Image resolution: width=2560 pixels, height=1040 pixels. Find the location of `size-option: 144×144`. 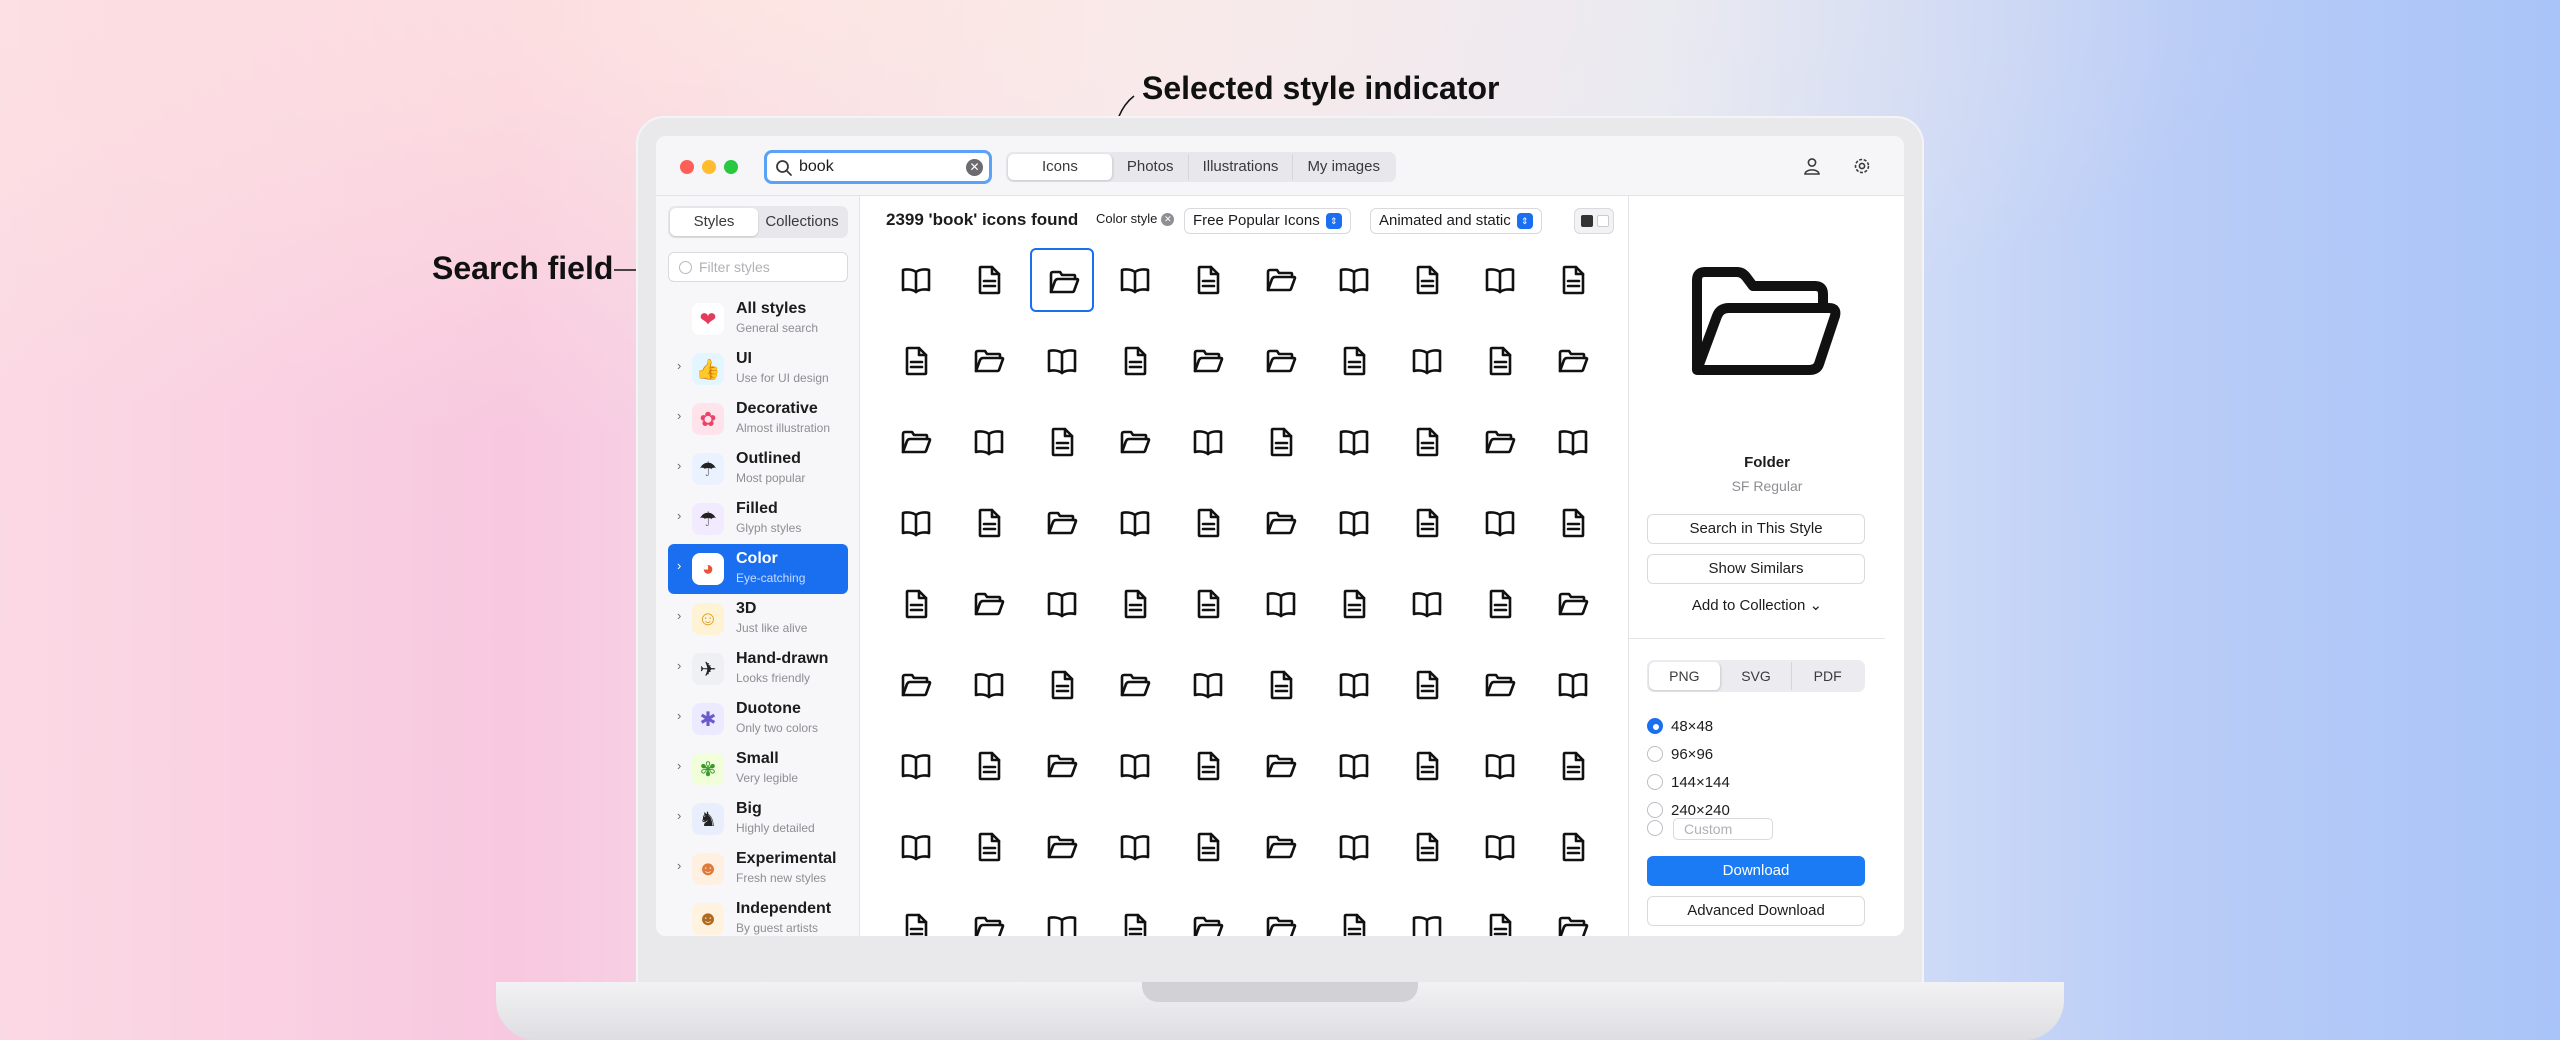

size-option: 144×144 is located at coordinates (1688, 785).